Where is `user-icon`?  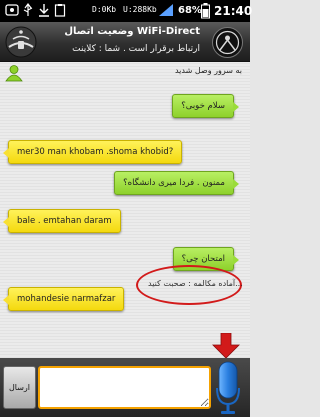
user-icon is located at coordinates (14, 73).